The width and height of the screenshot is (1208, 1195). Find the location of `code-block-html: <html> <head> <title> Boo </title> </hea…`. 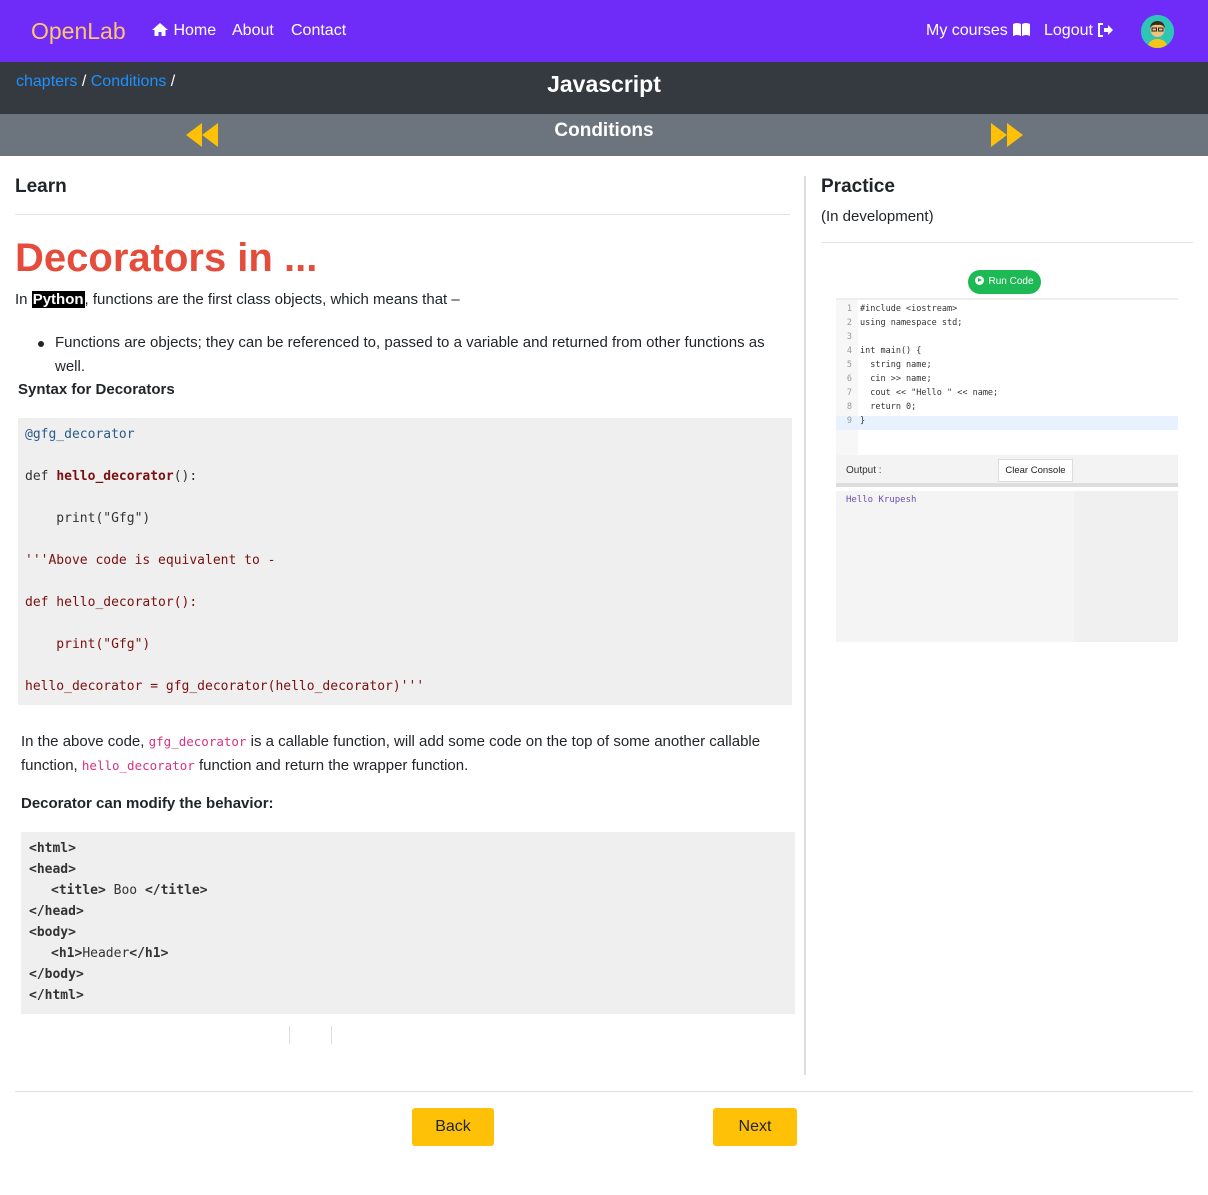

code-block-html: <html> <head> <title> Boo </title> </hea… is located at coordinates (408, 923).